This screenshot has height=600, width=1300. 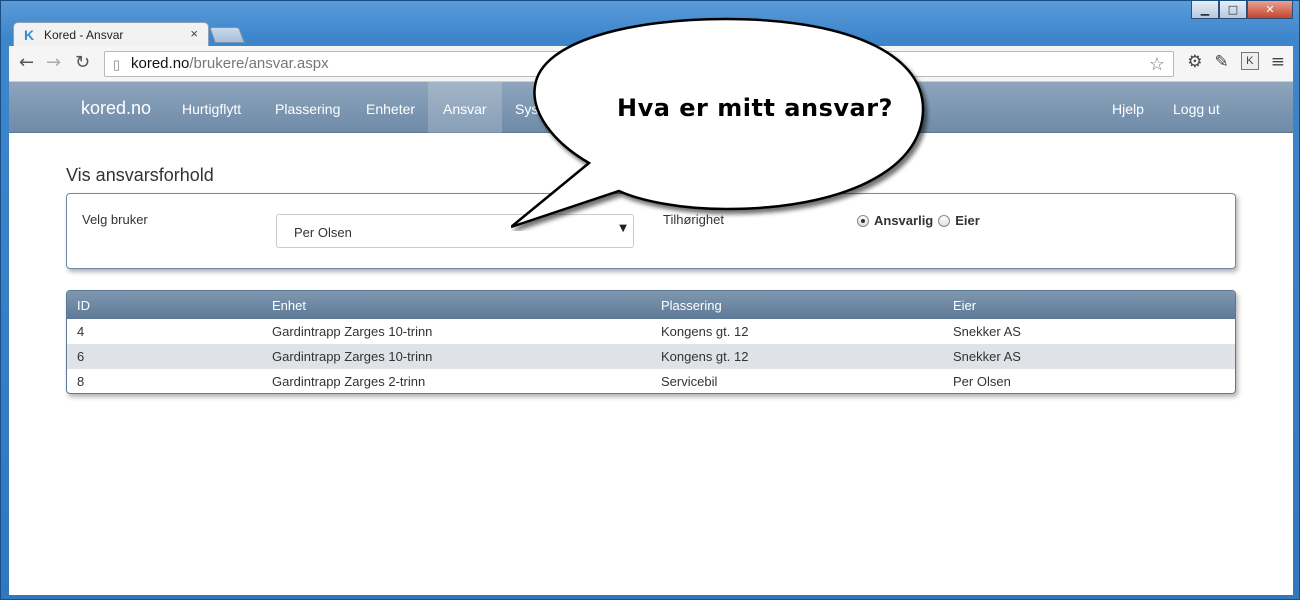 I want to click on nav-logg-ut: Logg ut, so click(x=1196, y=109).